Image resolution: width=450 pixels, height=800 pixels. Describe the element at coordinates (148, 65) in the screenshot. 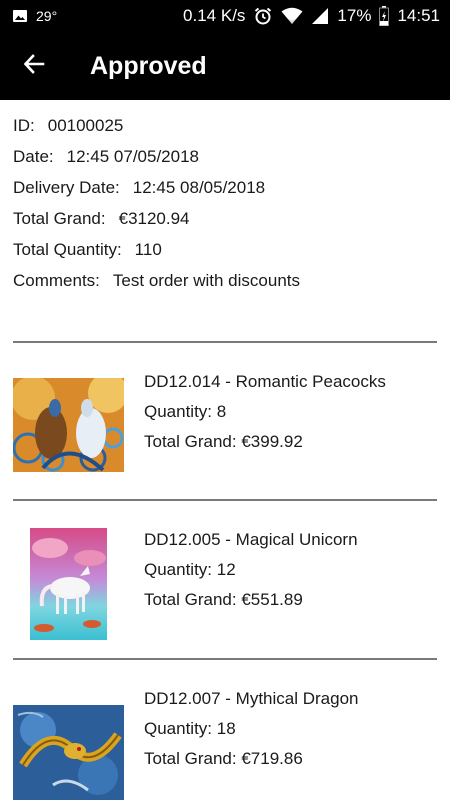

I see `page-title: Approved` at that location.